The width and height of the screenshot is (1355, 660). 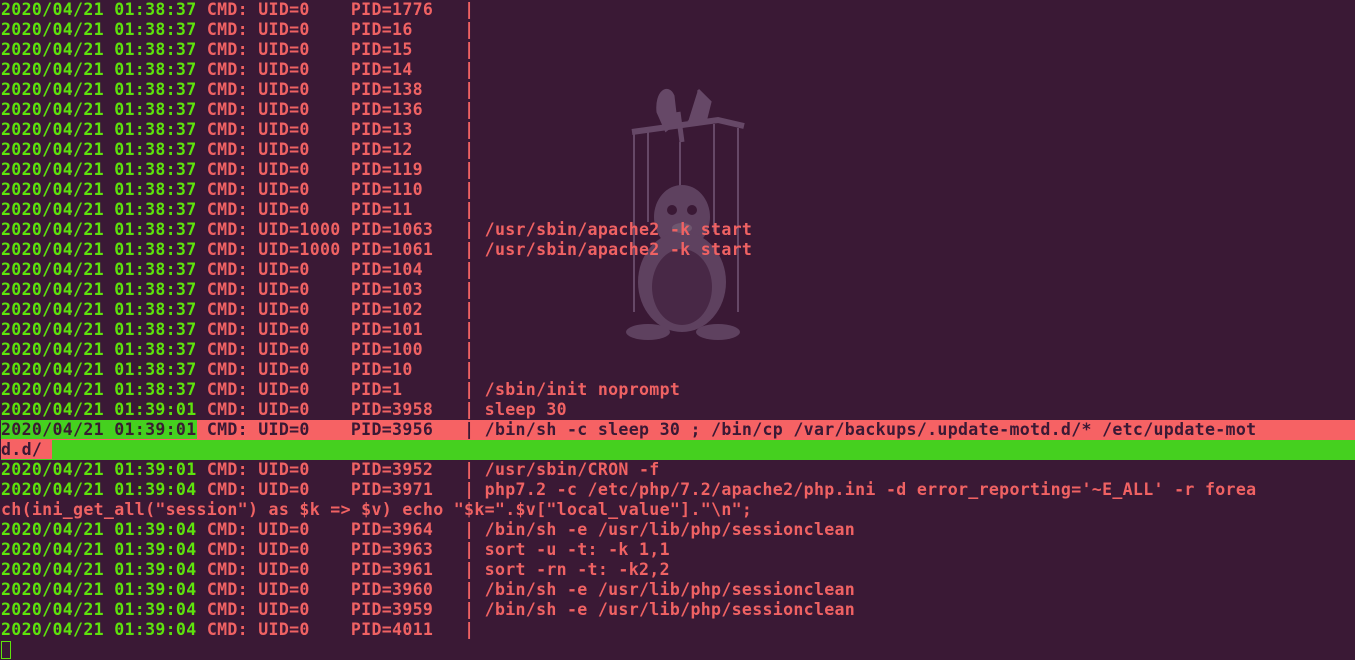 What do you see at coordinates (340, 289) in the screenshot?
I see `log-command: CMD: UID=0 PID=103 |` at bounding box center [340, 289].